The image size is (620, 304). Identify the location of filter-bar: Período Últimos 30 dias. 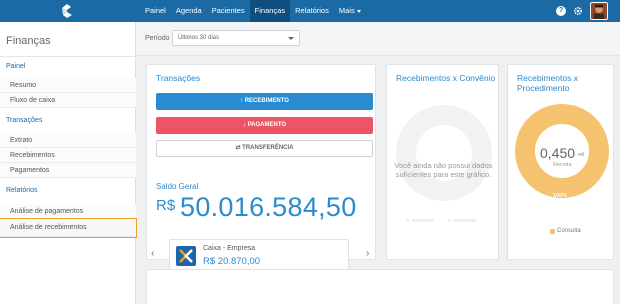
(378, 39).